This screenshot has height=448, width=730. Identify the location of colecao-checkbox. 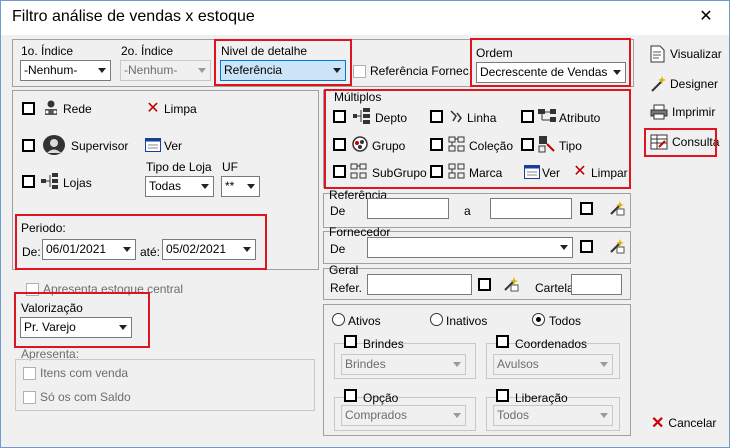
(436, 144).